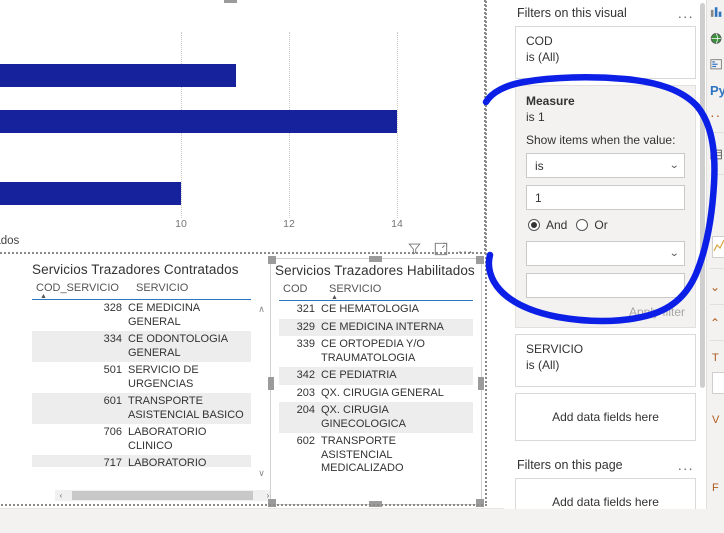 Image resolution: width=724 pixels, height=533 pixels. Describe the element at coordinates (480, 503) in the screenshot. I see `resize-handle-bottom-right` at that location.